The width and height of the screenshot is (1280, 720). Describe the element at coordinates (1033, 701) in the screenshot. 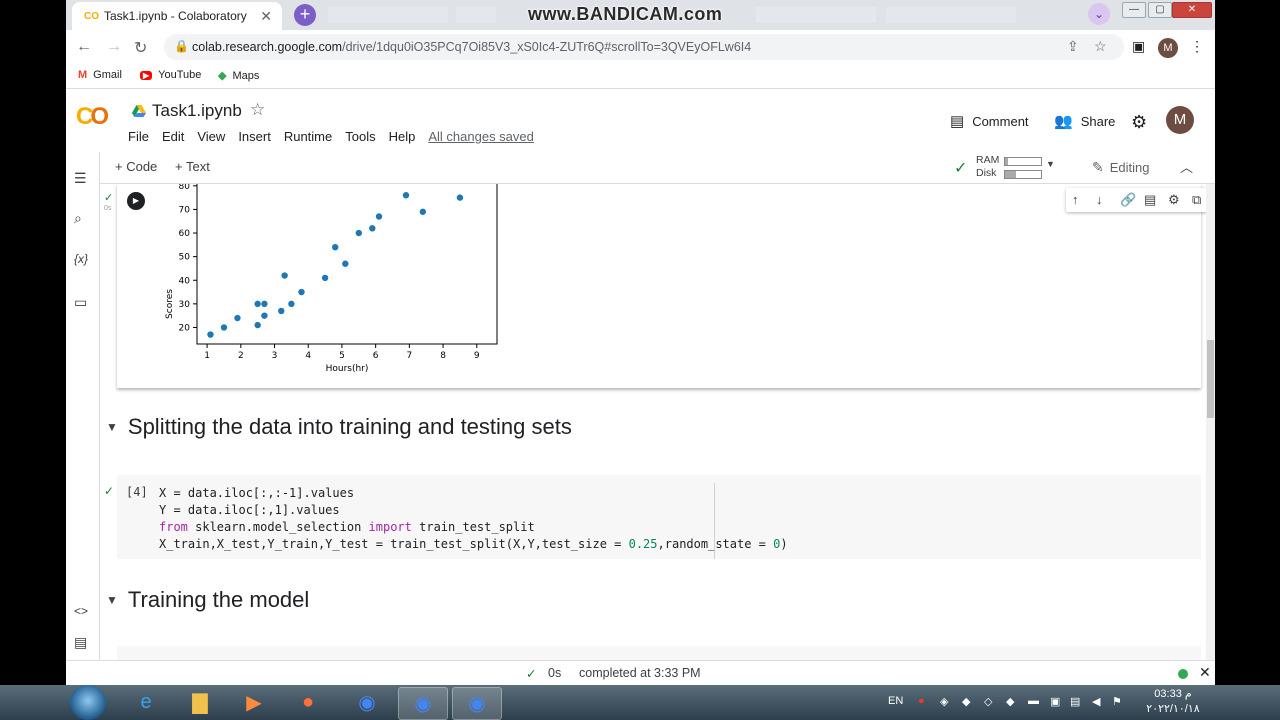

I see `tray-app-icon-5: ▬` at that location.